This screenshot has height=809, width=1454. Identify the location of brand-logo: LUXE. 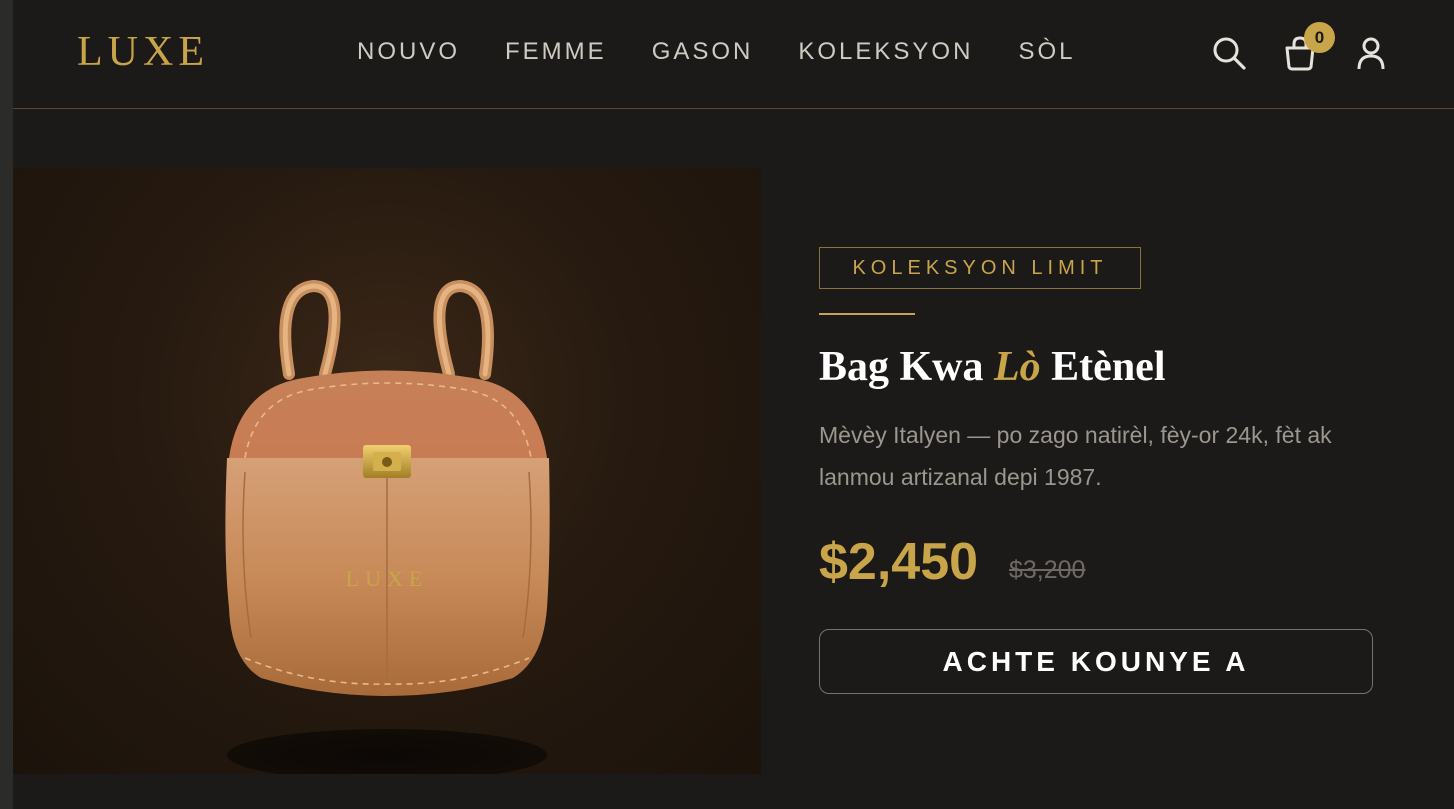
(143, 52).